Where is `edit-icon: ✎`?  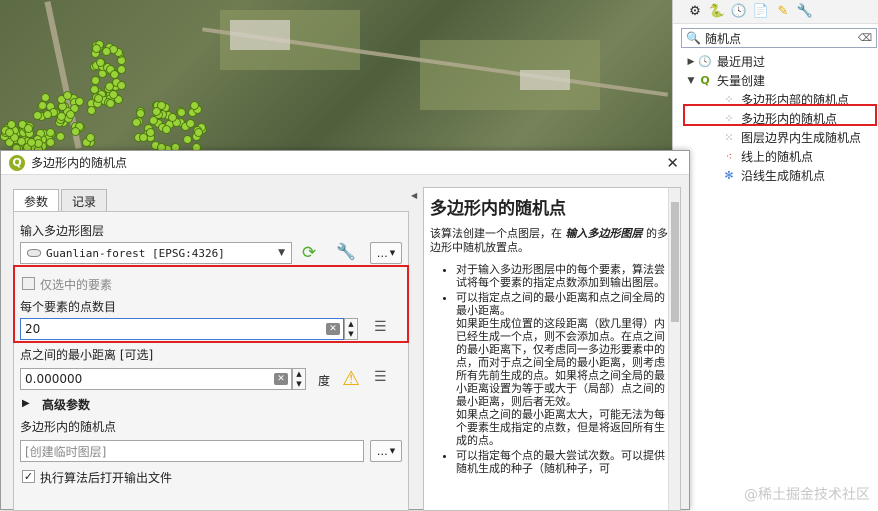 edit-icon: ✎ is located at coordinates (783, 12).